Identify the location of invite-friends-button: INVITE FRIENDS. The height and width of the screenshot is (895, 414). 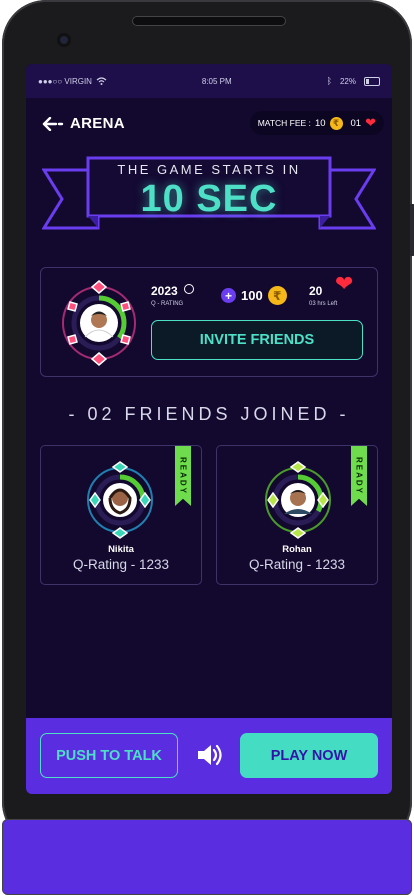
(257, 340).